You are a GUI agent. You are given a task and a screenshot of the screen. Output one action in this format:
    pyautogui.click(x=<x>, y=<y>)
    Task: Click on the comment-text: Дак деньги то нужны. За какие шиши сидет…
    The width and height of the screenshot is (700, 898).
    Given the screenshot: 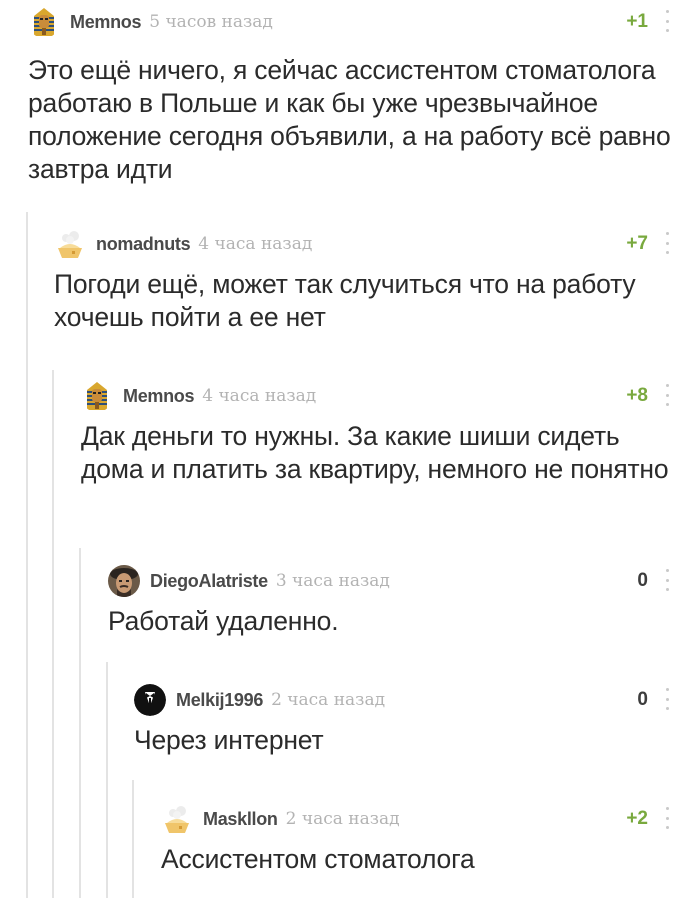 What is the action you would take?
    pyautogui.click(x=375, y=452)
    